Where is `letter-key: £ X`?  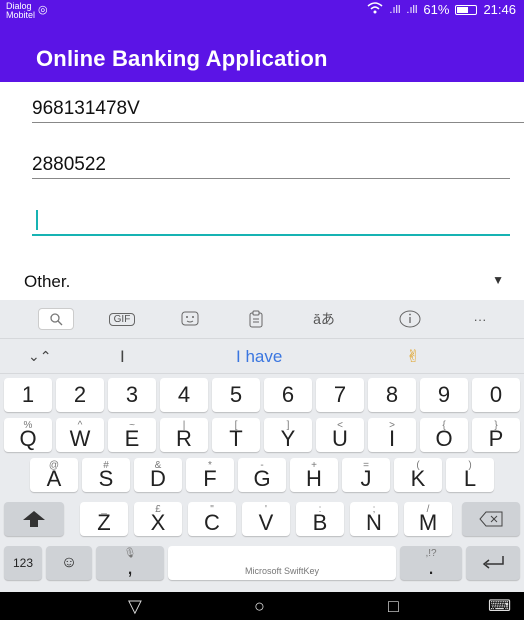
letter-key: £ X is located at coordinates (158, 519).